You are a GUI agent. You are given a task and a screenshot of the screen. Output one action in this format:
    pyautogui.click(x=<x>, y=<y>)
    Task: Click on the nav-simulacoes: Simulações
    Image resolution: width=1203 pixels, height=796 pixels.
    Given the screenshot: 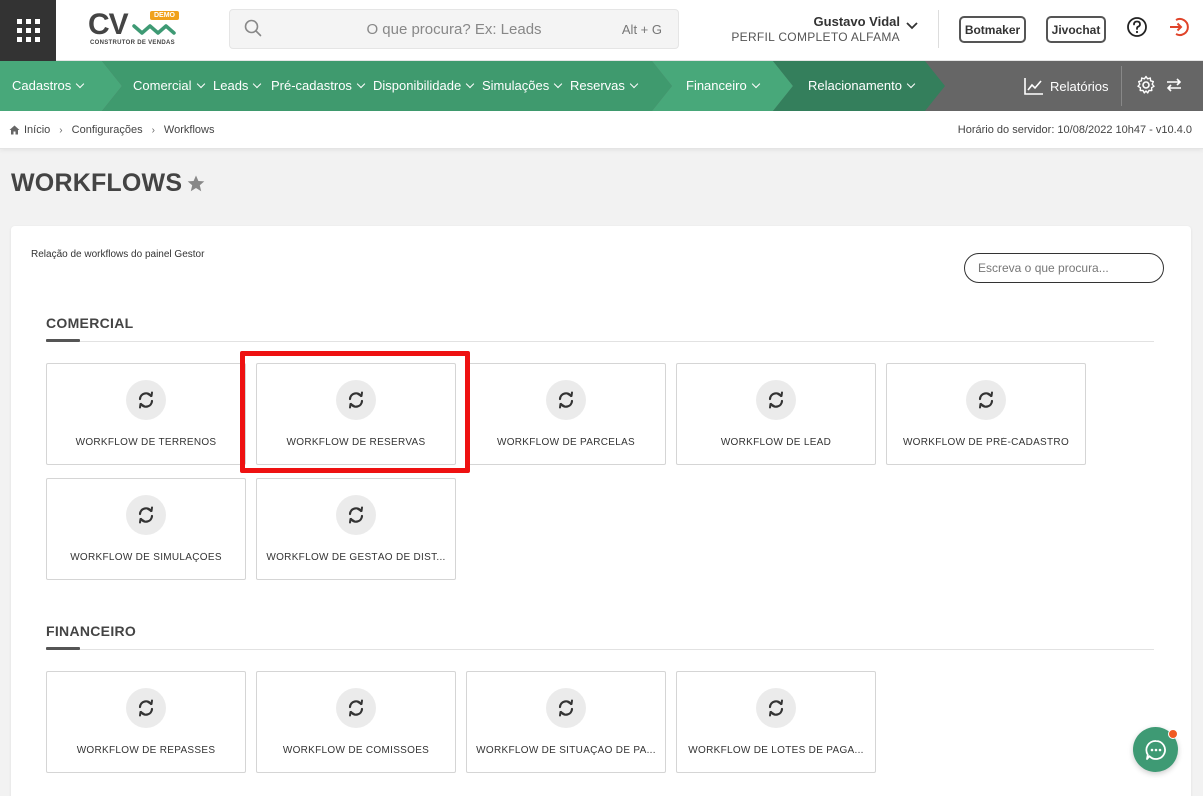 What is the action you would take?
    pyautogui.click(x=522, y=85)
    